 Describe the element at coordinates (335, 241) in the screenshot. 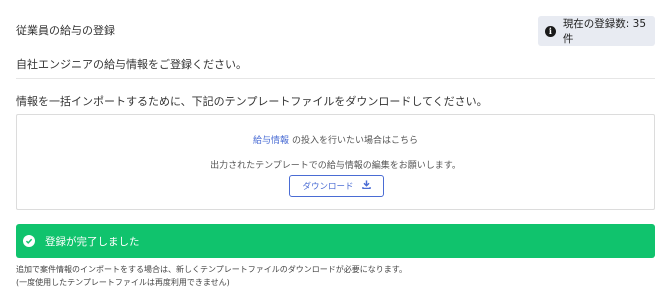

I see `success-alert: 登録が完了しました` at that location.